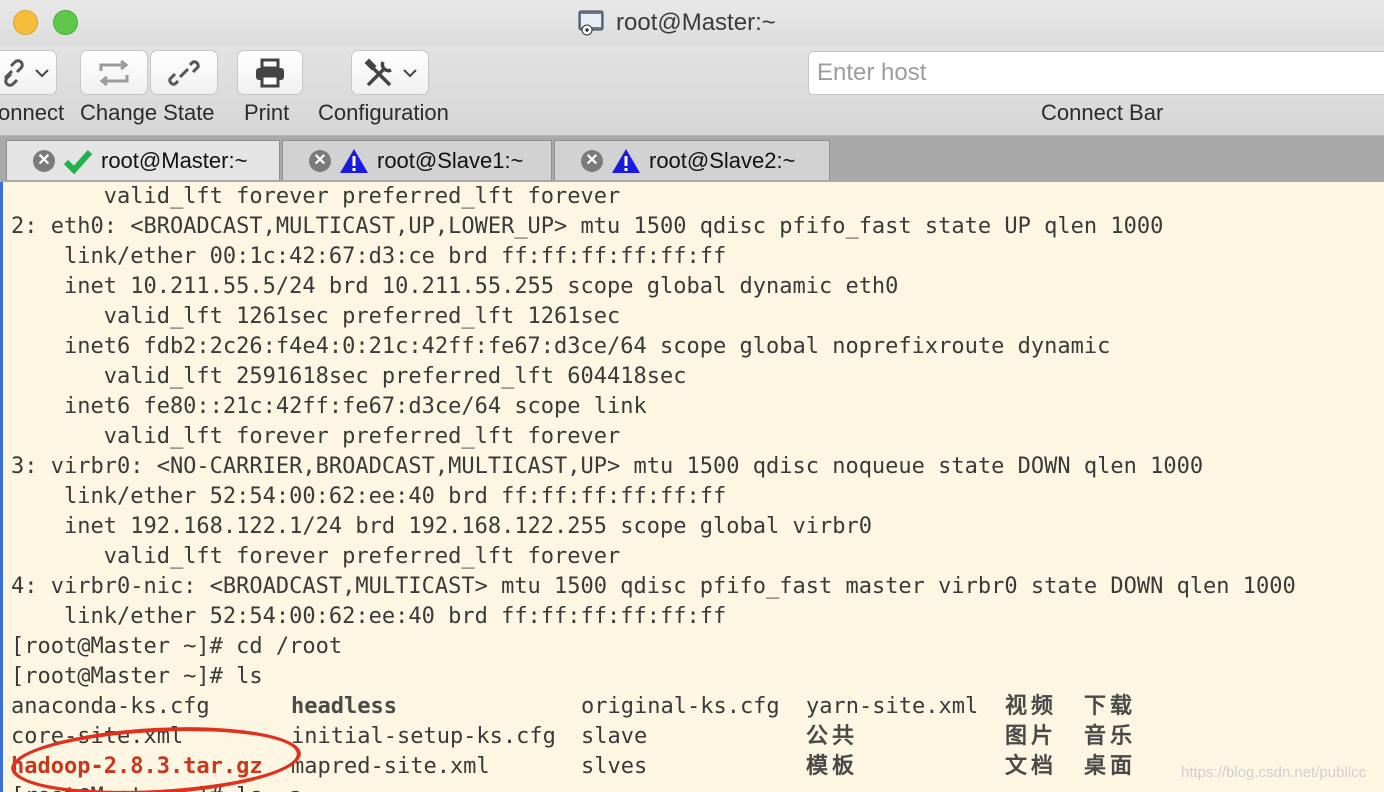 The image size is (1384, 792). I want to click on tab-master: ✕ root@Master:~, so click(143, 160).